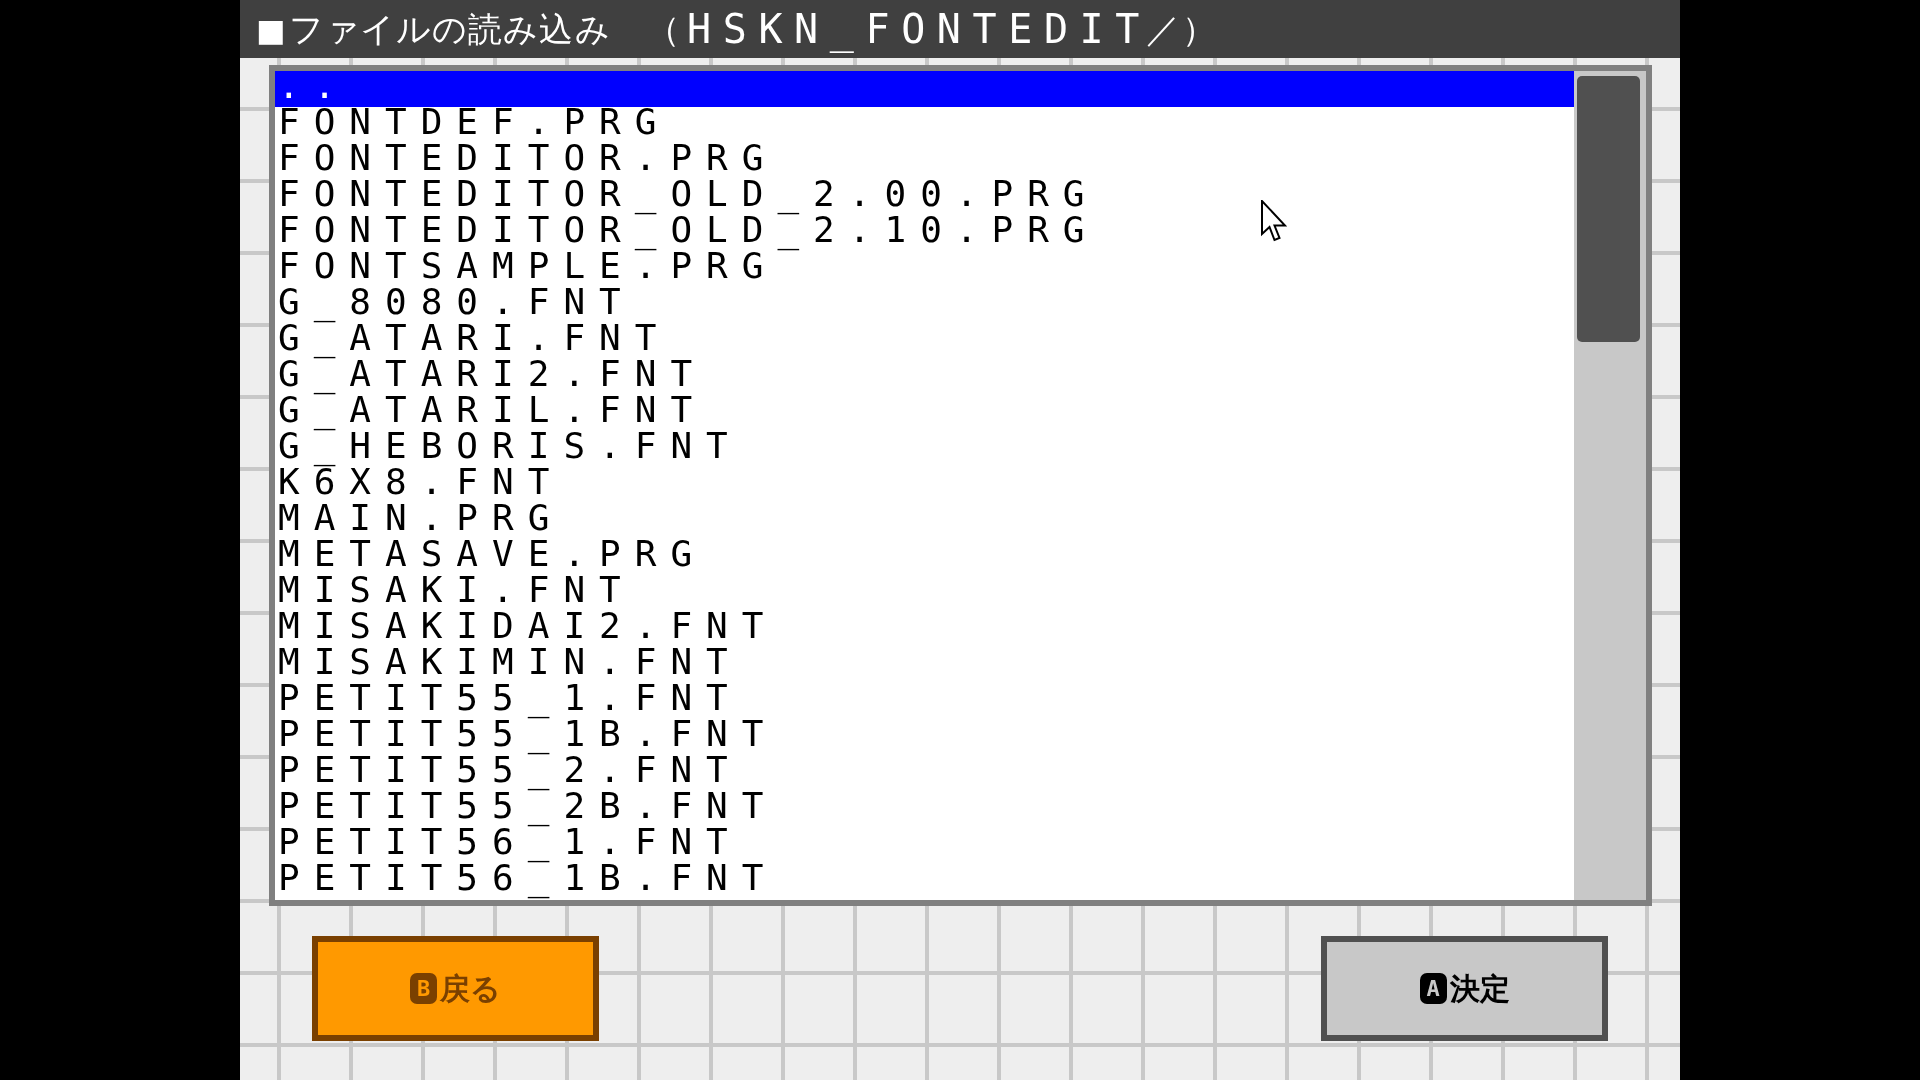  What do you see at coordinates (455, 988) in the screenshot?
I see `dialog-button: B 戻る` at bounding box center [455, 988].